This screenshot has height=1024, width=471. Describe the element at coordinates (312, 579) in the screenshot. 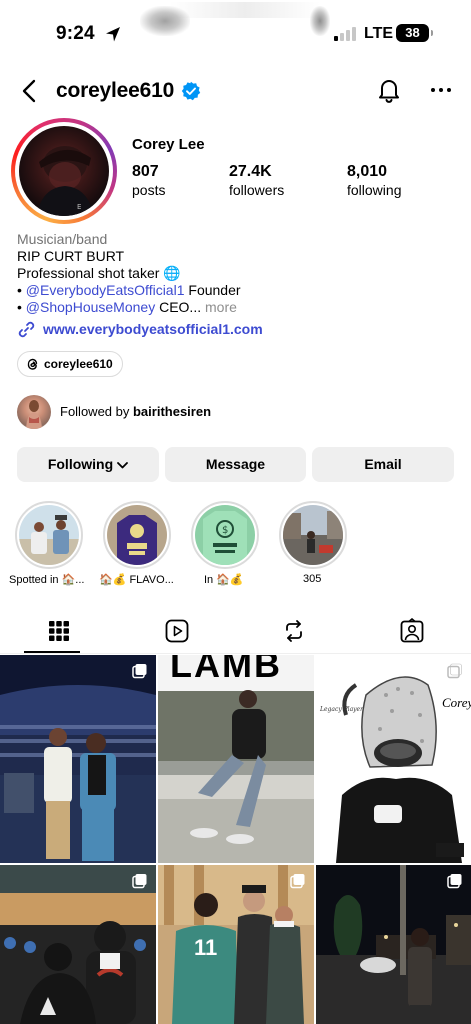

I see `highlight-caption: 305` at that location.